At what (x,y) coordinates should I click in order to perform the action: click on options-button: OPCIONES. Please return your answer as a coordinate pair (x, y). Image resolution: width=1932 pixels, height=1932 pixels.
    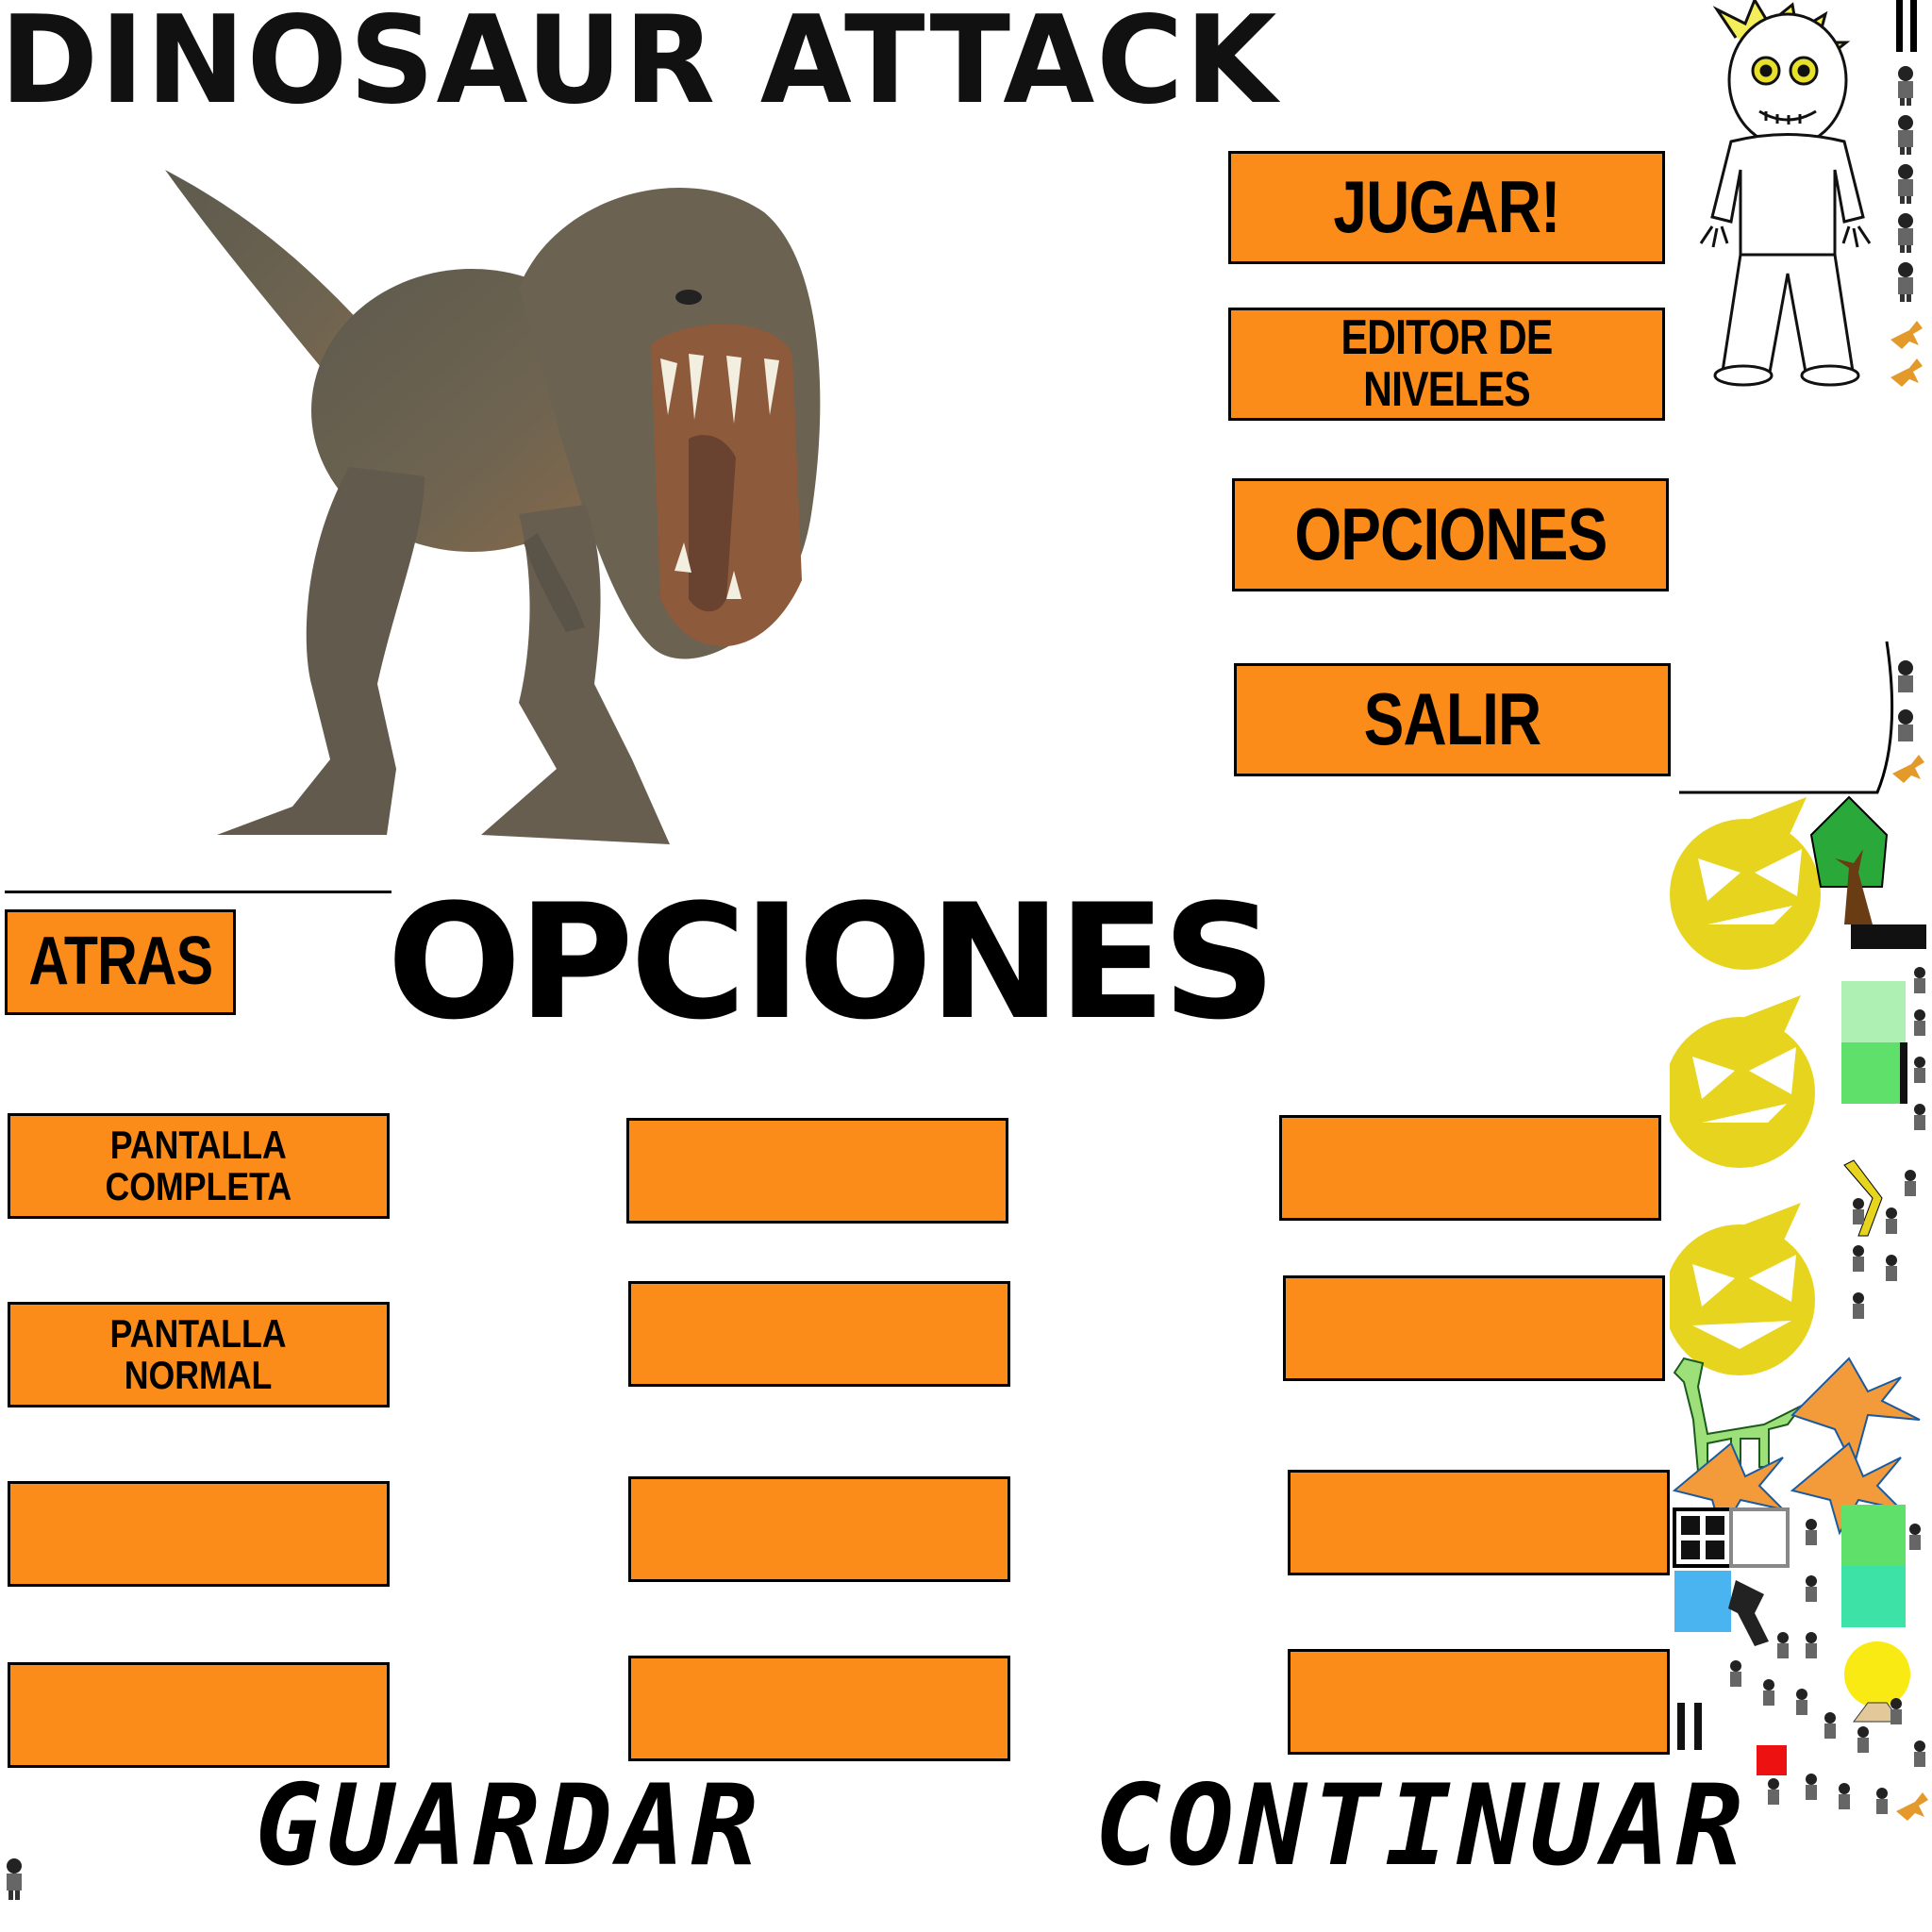
    Looking at the image, I should click on (1451, 534).